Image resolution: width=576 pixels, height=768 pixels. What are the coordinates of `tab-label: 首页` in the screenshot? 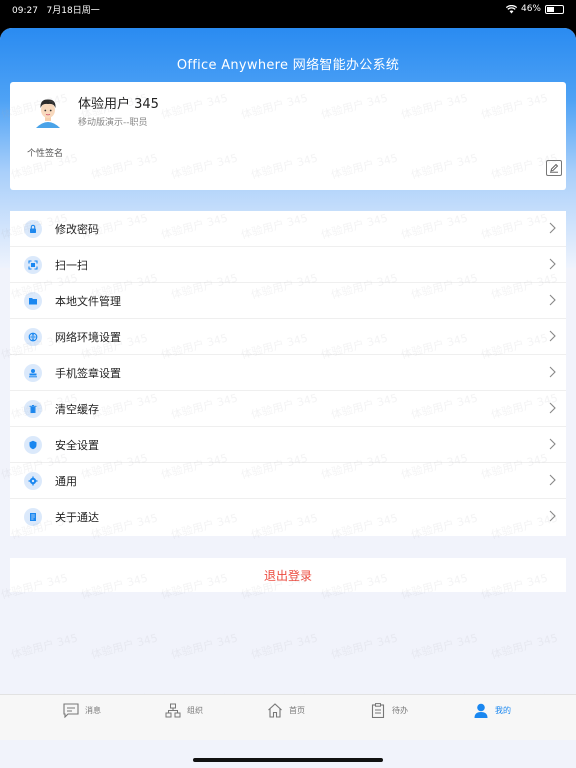 It's located at (297, 710).